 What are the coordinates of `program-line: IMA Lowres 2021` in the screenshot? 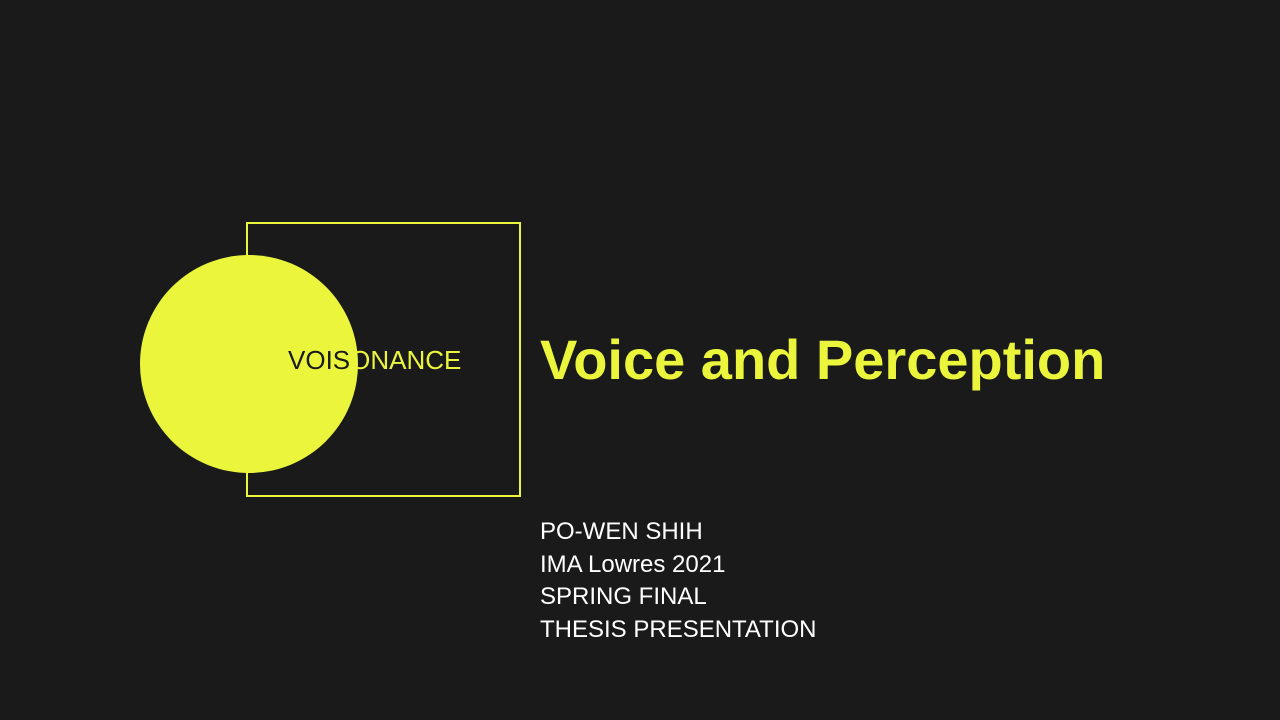 It's located at (633, 564).